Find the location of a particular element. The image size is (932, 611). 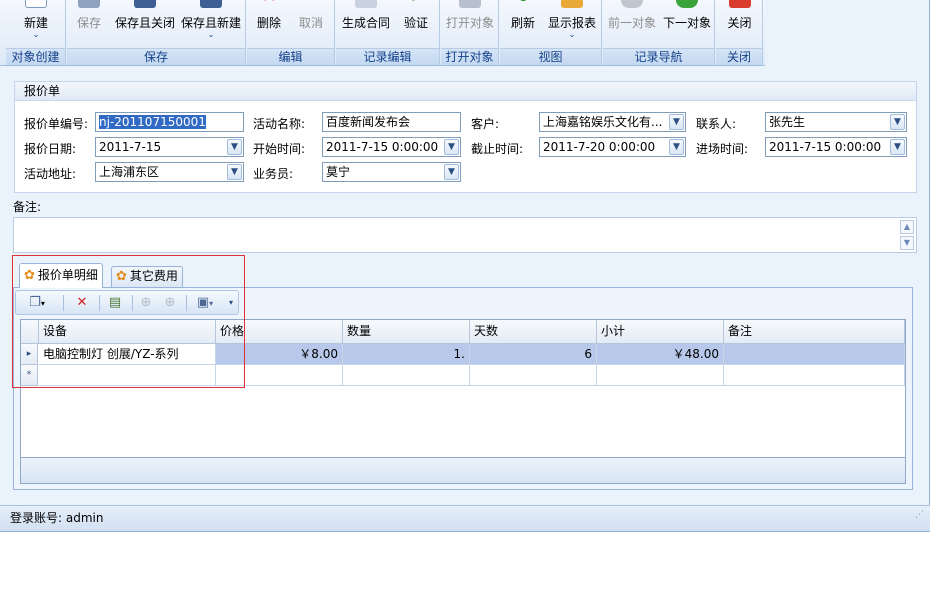

open-object-button: 打开对象 is located at coordinates (470, 24).